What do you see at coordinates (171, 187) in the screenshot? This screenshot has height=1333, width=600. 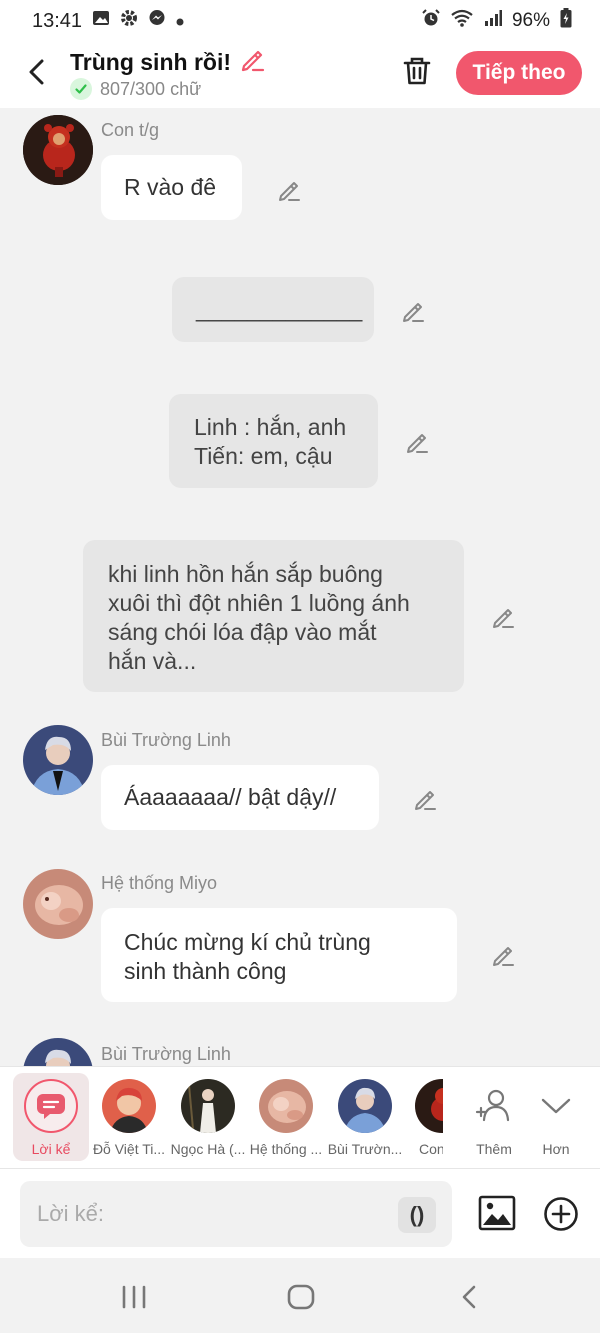 I see `message-bubble: R vào đê` at bounding box center [171, 187].